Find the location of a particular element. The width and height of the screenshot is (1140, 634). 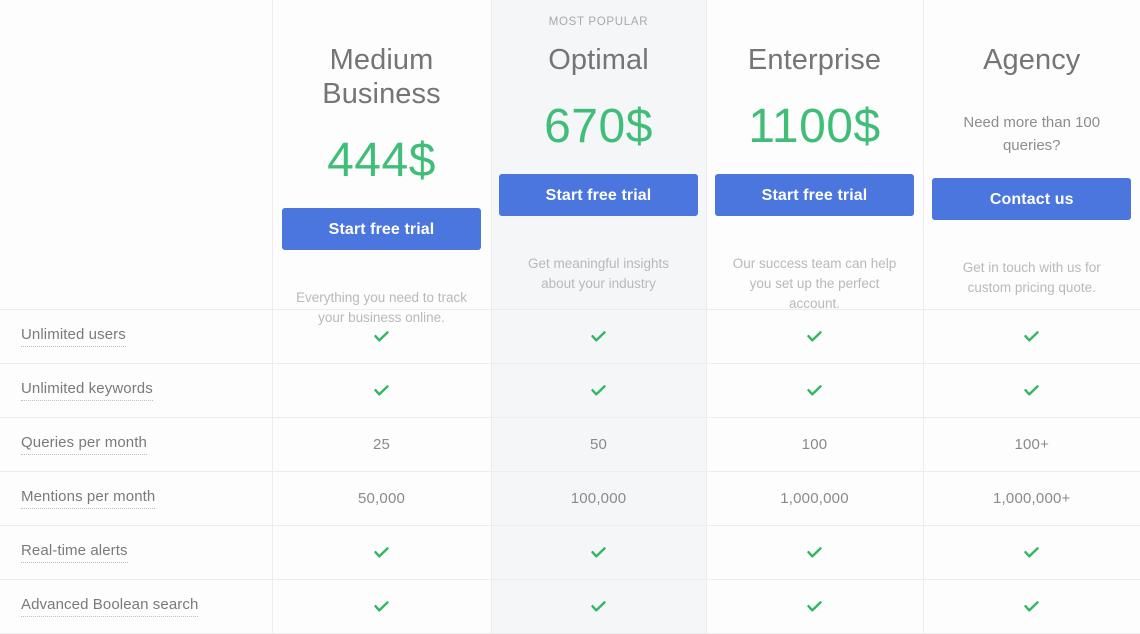

feature-label-cell: Real-time alerts is located at coordinates (136, 553).